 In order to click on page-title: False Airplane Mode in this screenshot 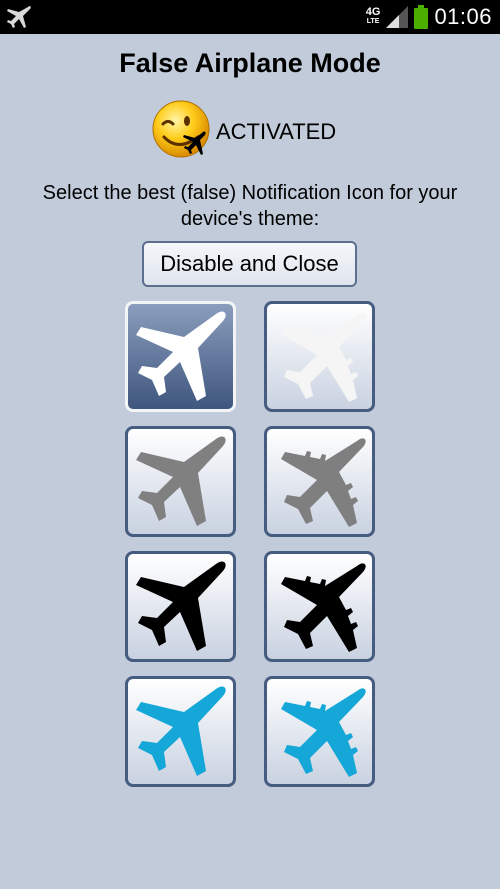, I will do `click(250, 63)`.